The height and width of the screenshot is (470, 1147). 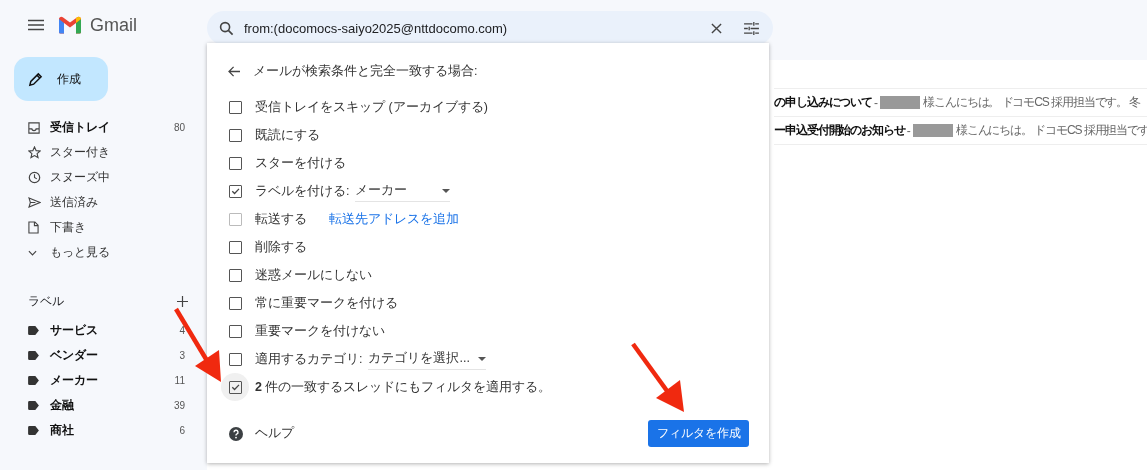 I want to click on mail-subject: の申し込みについて, so click(x=823, y=102).